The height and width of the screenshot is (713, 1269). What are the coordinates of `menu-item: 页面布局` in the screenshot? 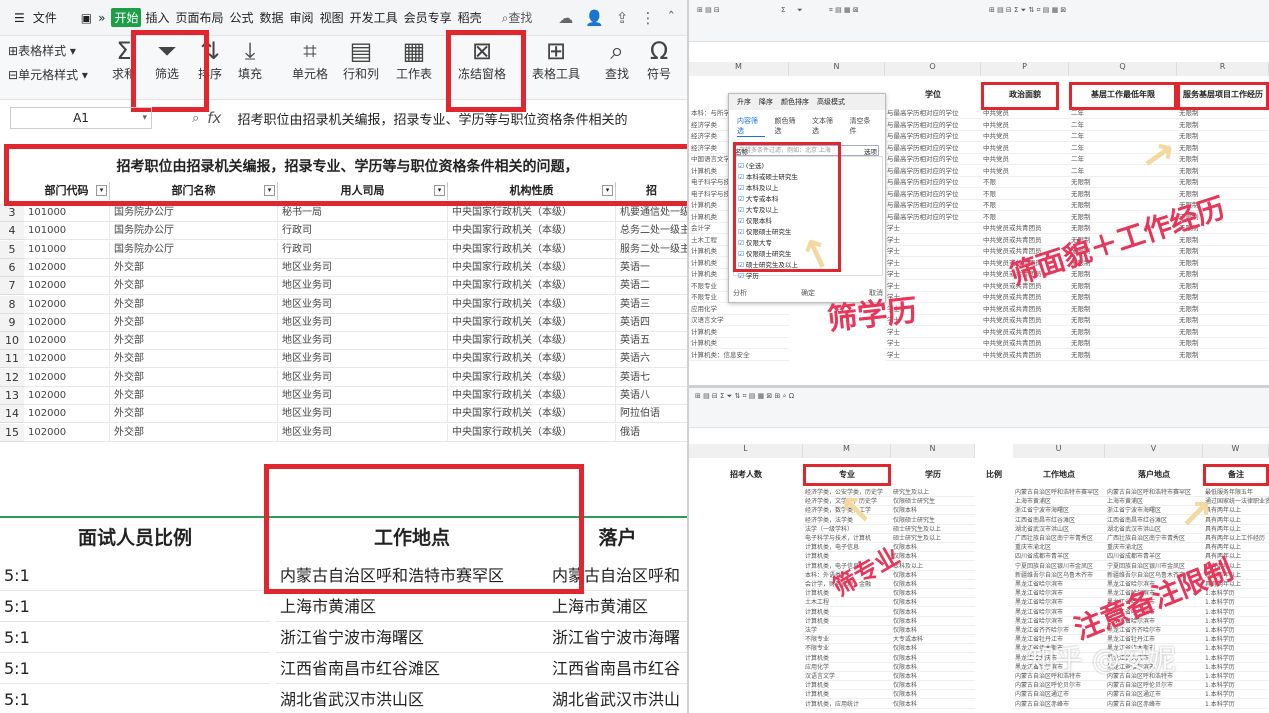 It's located at (200, 17).